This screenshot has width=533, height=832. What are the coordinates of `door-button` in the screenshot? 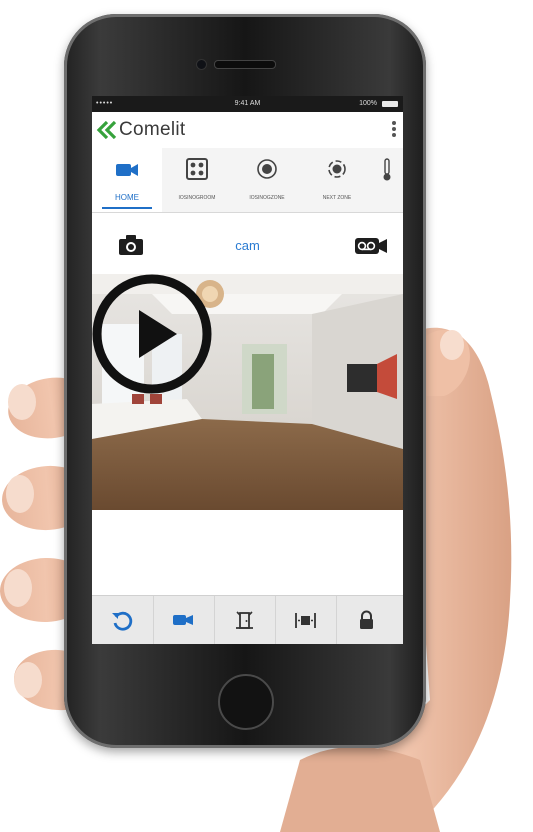 It's located at (245, 620).